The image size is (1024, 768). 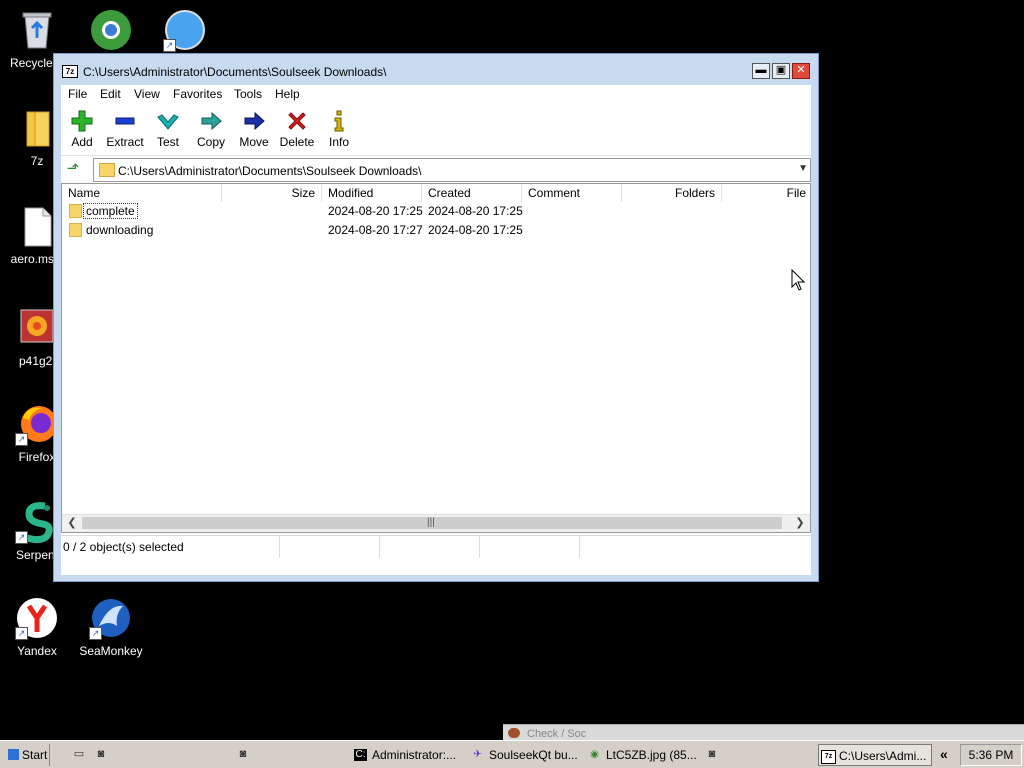 What do you see at coordinates (125, 142) in the screenshot?
I see `extract-label: Extract` at bounding box center [125, 142].